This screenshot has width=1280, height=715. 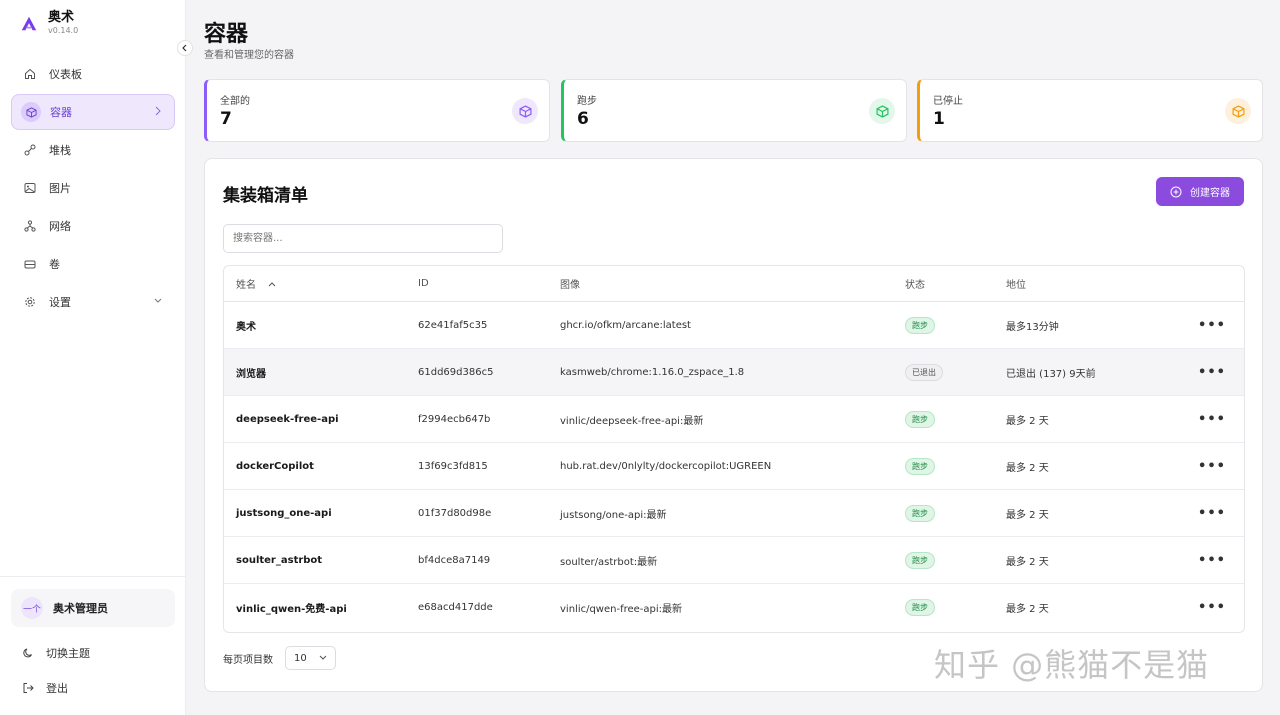 What do you see at coordinates (93, 302) in the screenshot?
I see `sidebar-item-settings: 设置` at bounding box center [93, 302].